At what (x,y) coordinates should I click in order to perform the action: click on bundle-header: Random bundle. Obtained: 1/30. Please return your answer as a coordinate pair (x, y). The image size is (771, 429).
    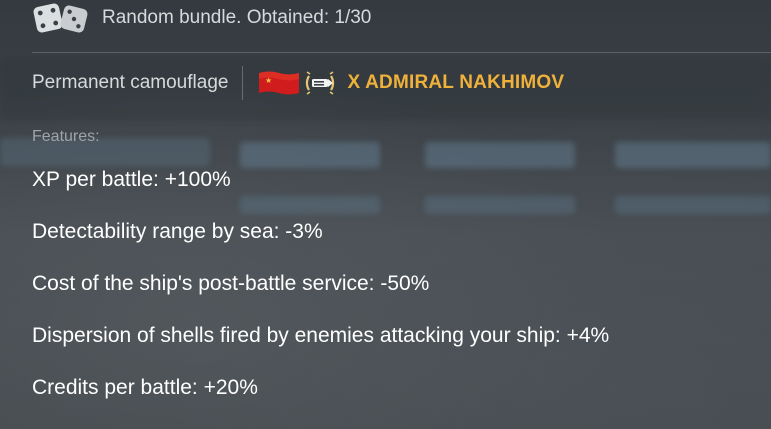
    Looking at the image, I should click on (201, 18).